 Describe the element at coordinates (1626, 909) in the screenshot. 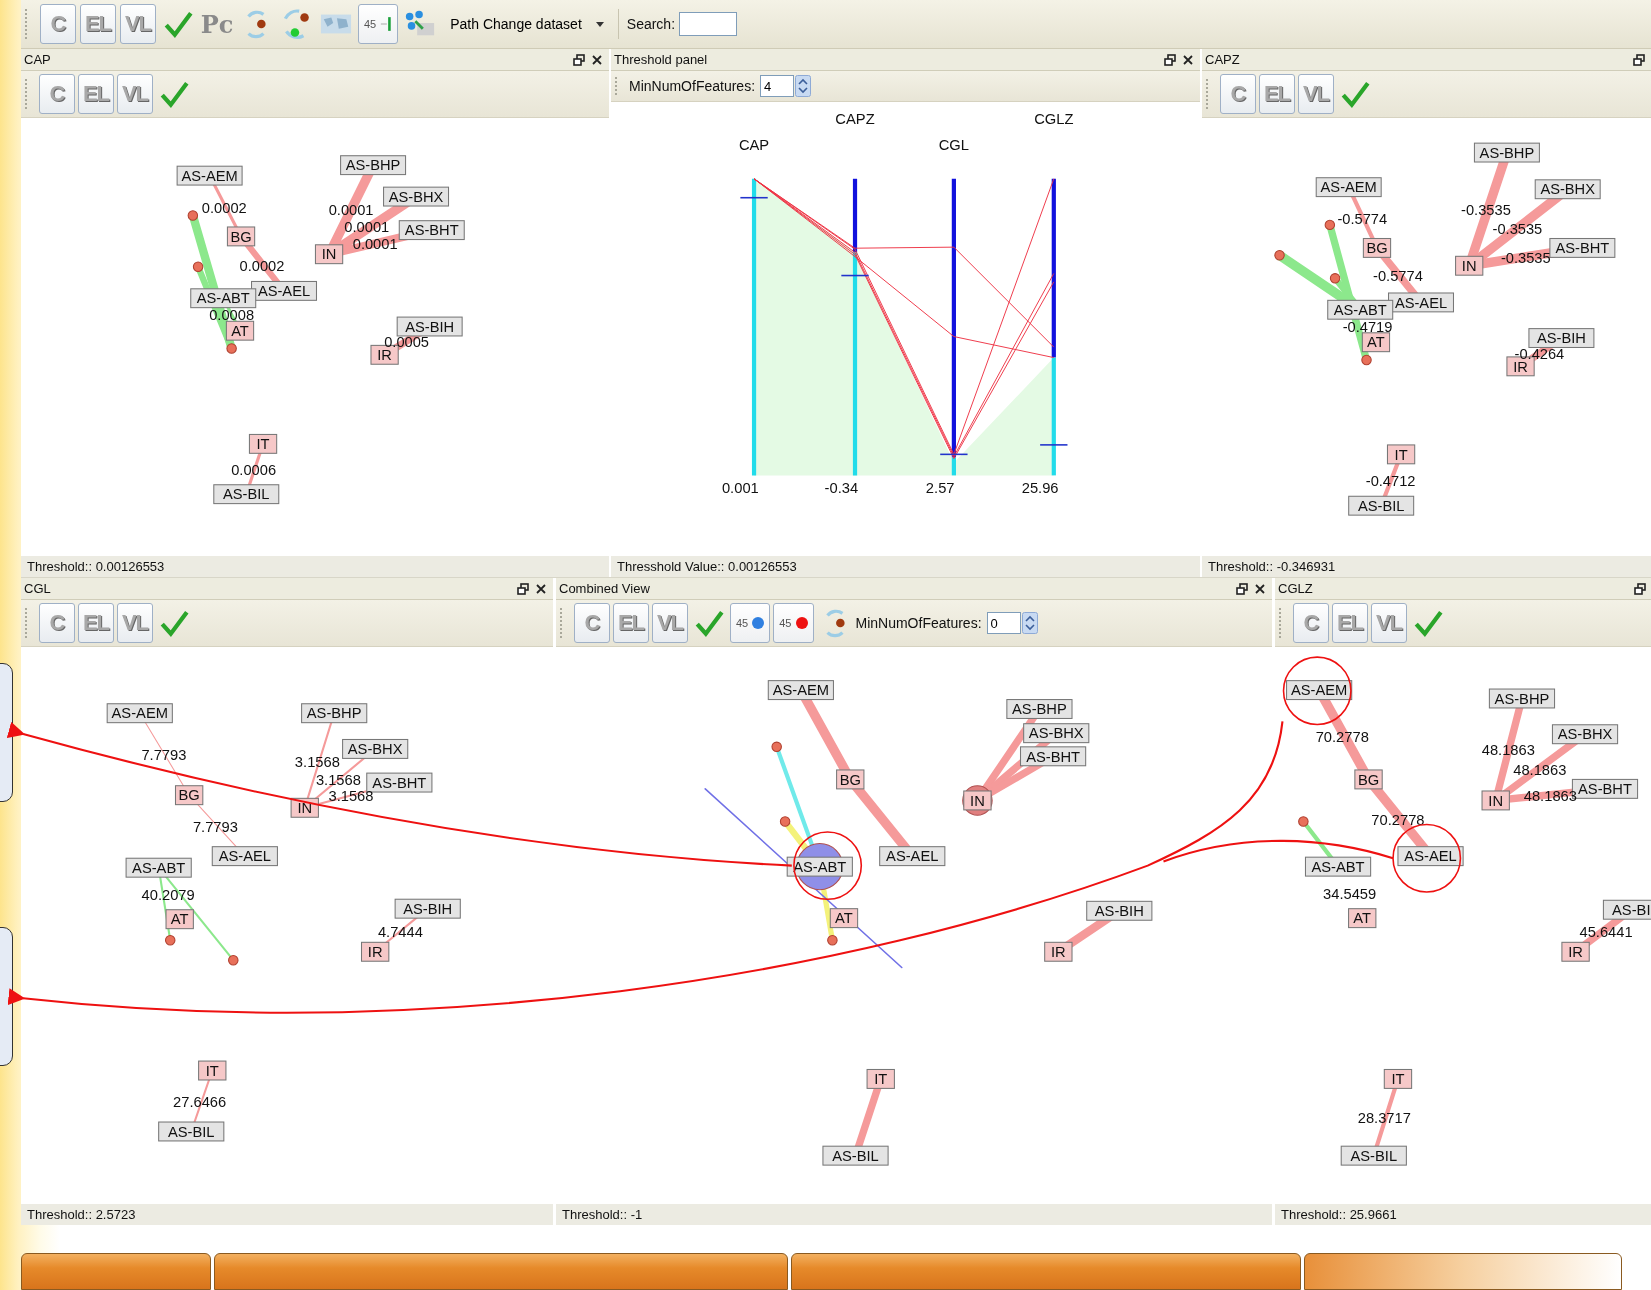

I see `node-label: AS-BI` at that location.